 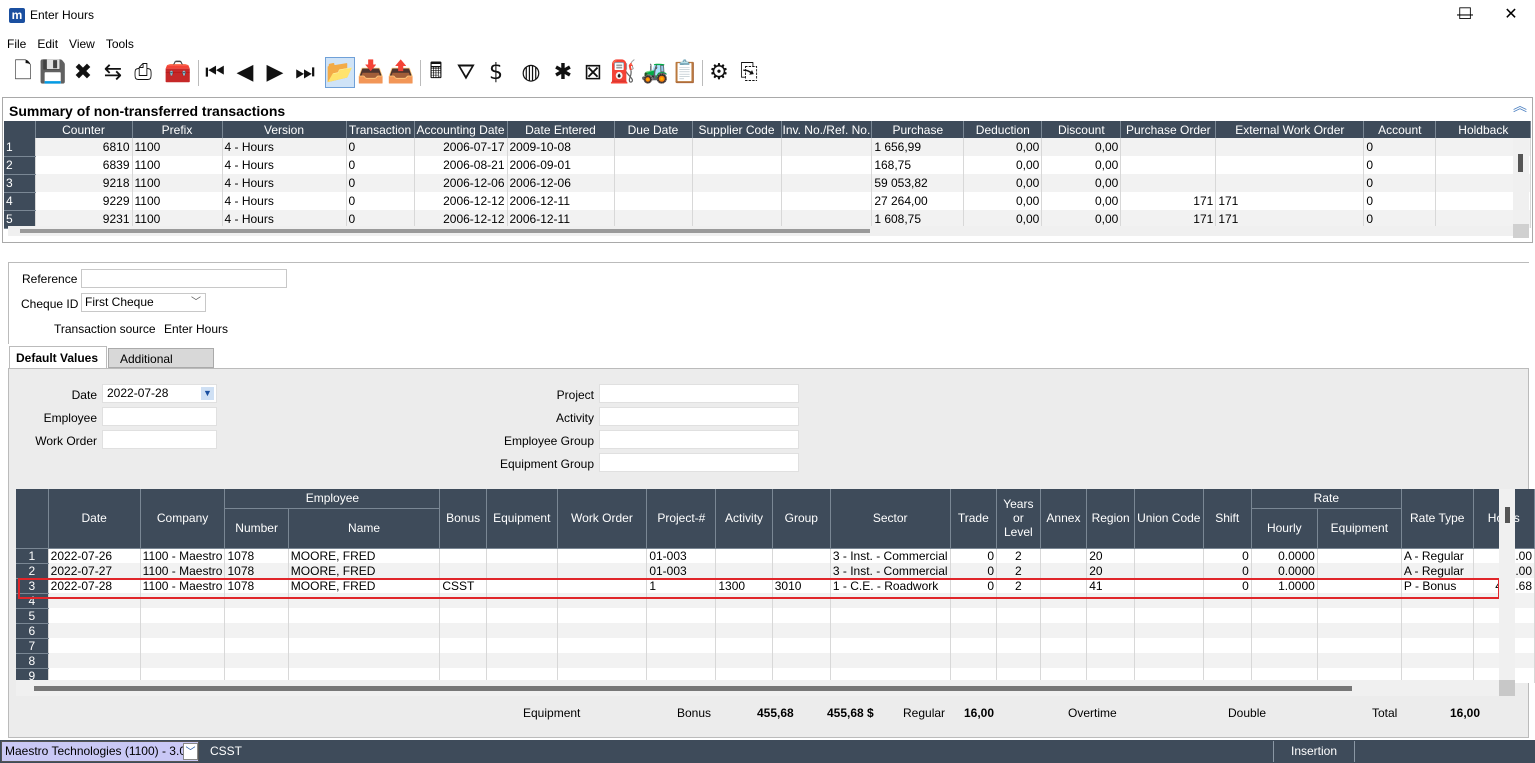 What do you see at coordinates (275, 72) in the screenshot?
I see `next-record-icon: ▶` at bounding box center [275, 72].